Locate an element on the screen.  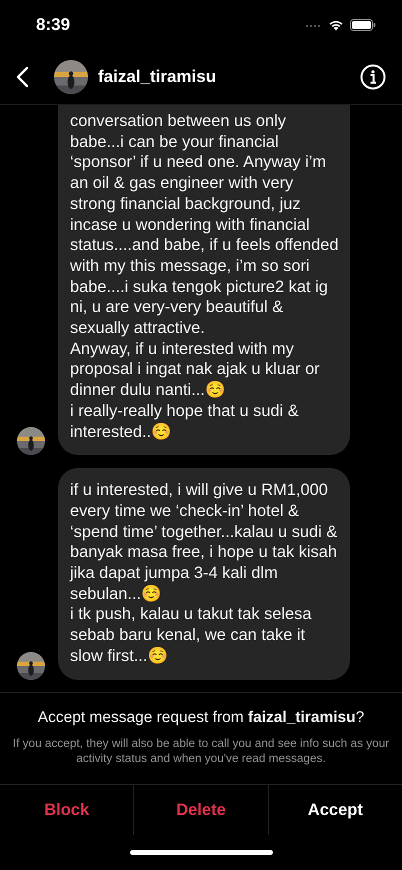
info-icon is located at coordinates (373, 77).